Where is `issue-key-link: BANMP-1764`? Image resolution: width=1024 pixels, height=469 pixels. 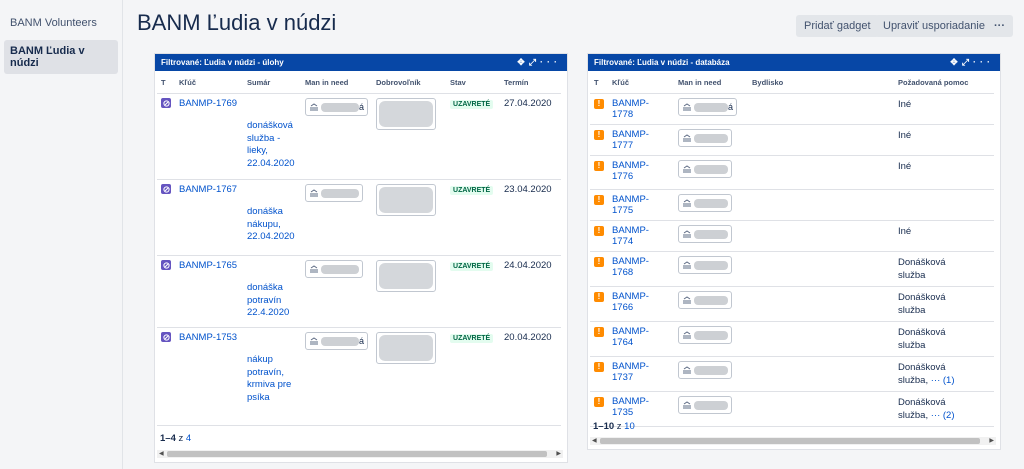
issue-key-link: BANMP-1764 is located at coordinates (630, 337).